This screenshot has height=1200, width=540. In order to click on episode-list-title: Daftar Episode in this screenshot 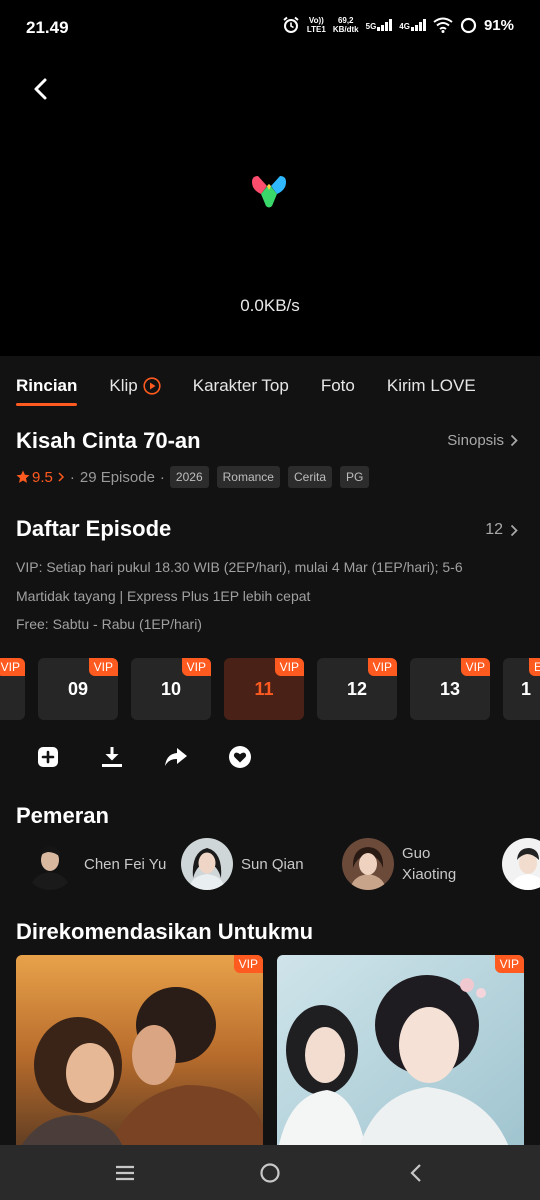, I will do `click(94, 528)`.